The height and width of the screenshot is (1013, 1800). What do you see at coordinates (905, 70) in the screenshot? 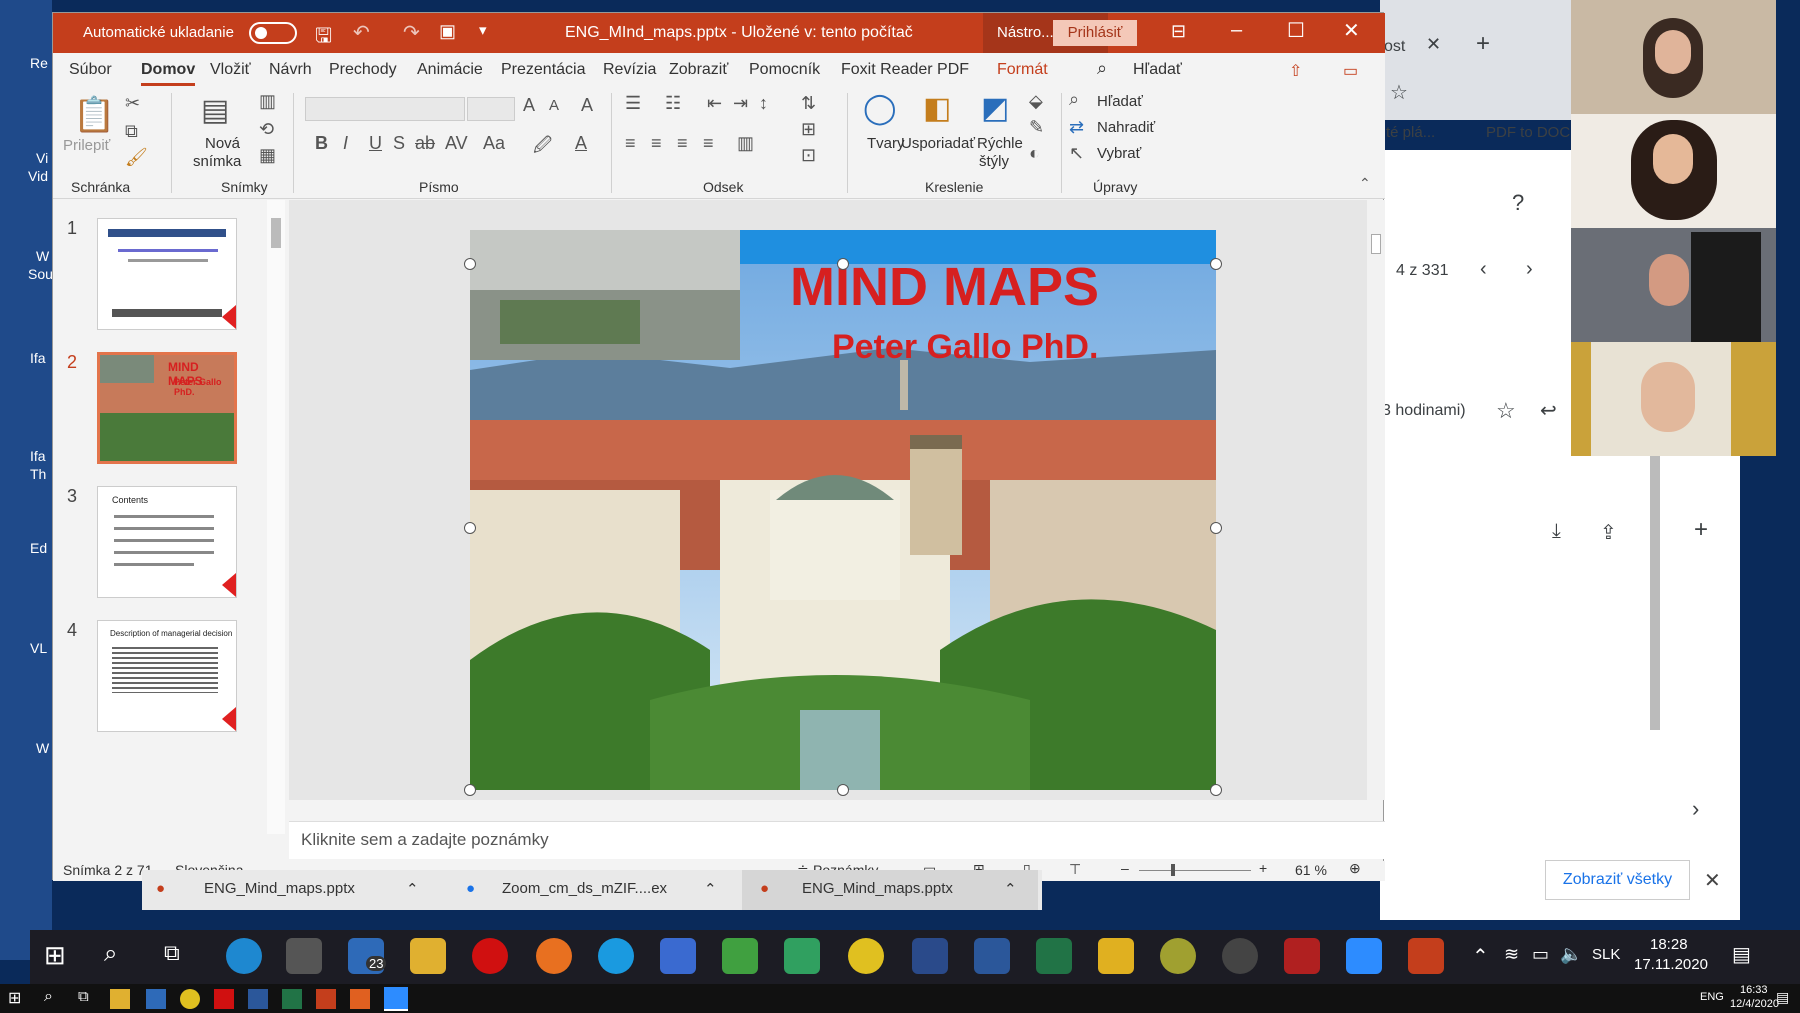
I see `tab-foxit: Foxit Reader PDF` at bounding box center [905, 70].